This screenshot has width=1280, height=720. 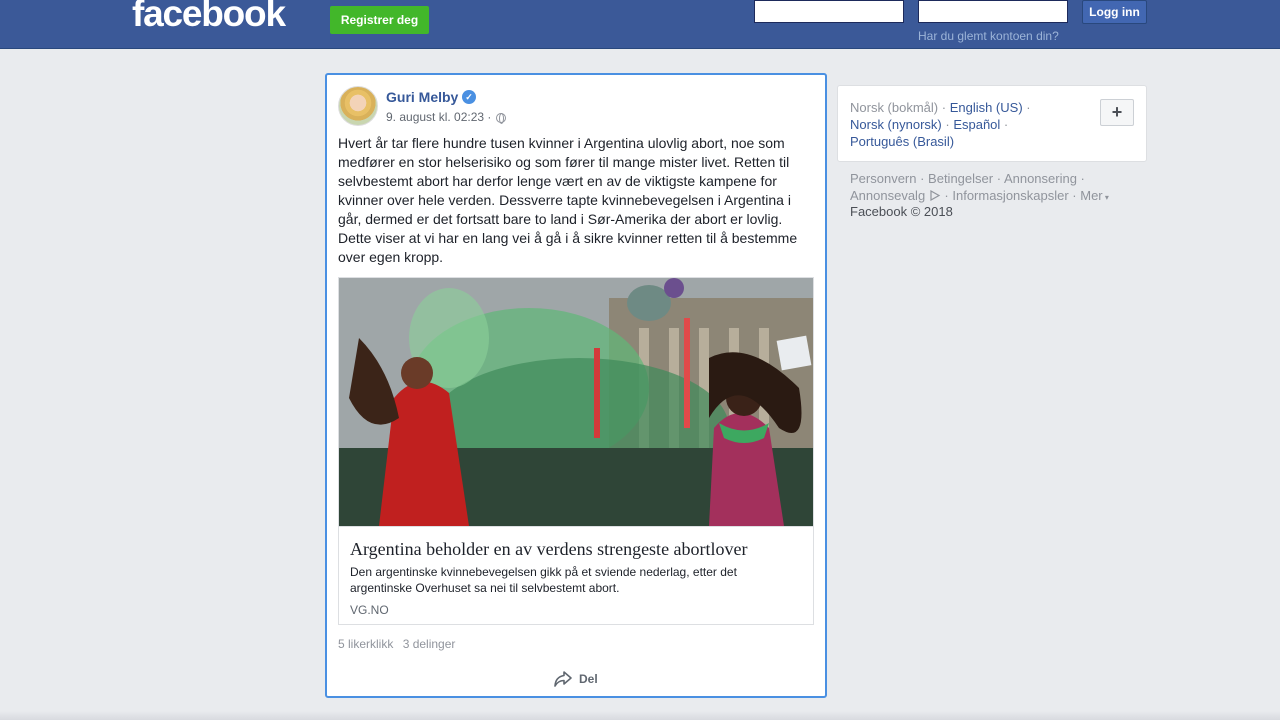 What do you see at coordinates (883, 178) in the screenshot?
I see `footer-link: Personvern` at bounding box center [883, 178].